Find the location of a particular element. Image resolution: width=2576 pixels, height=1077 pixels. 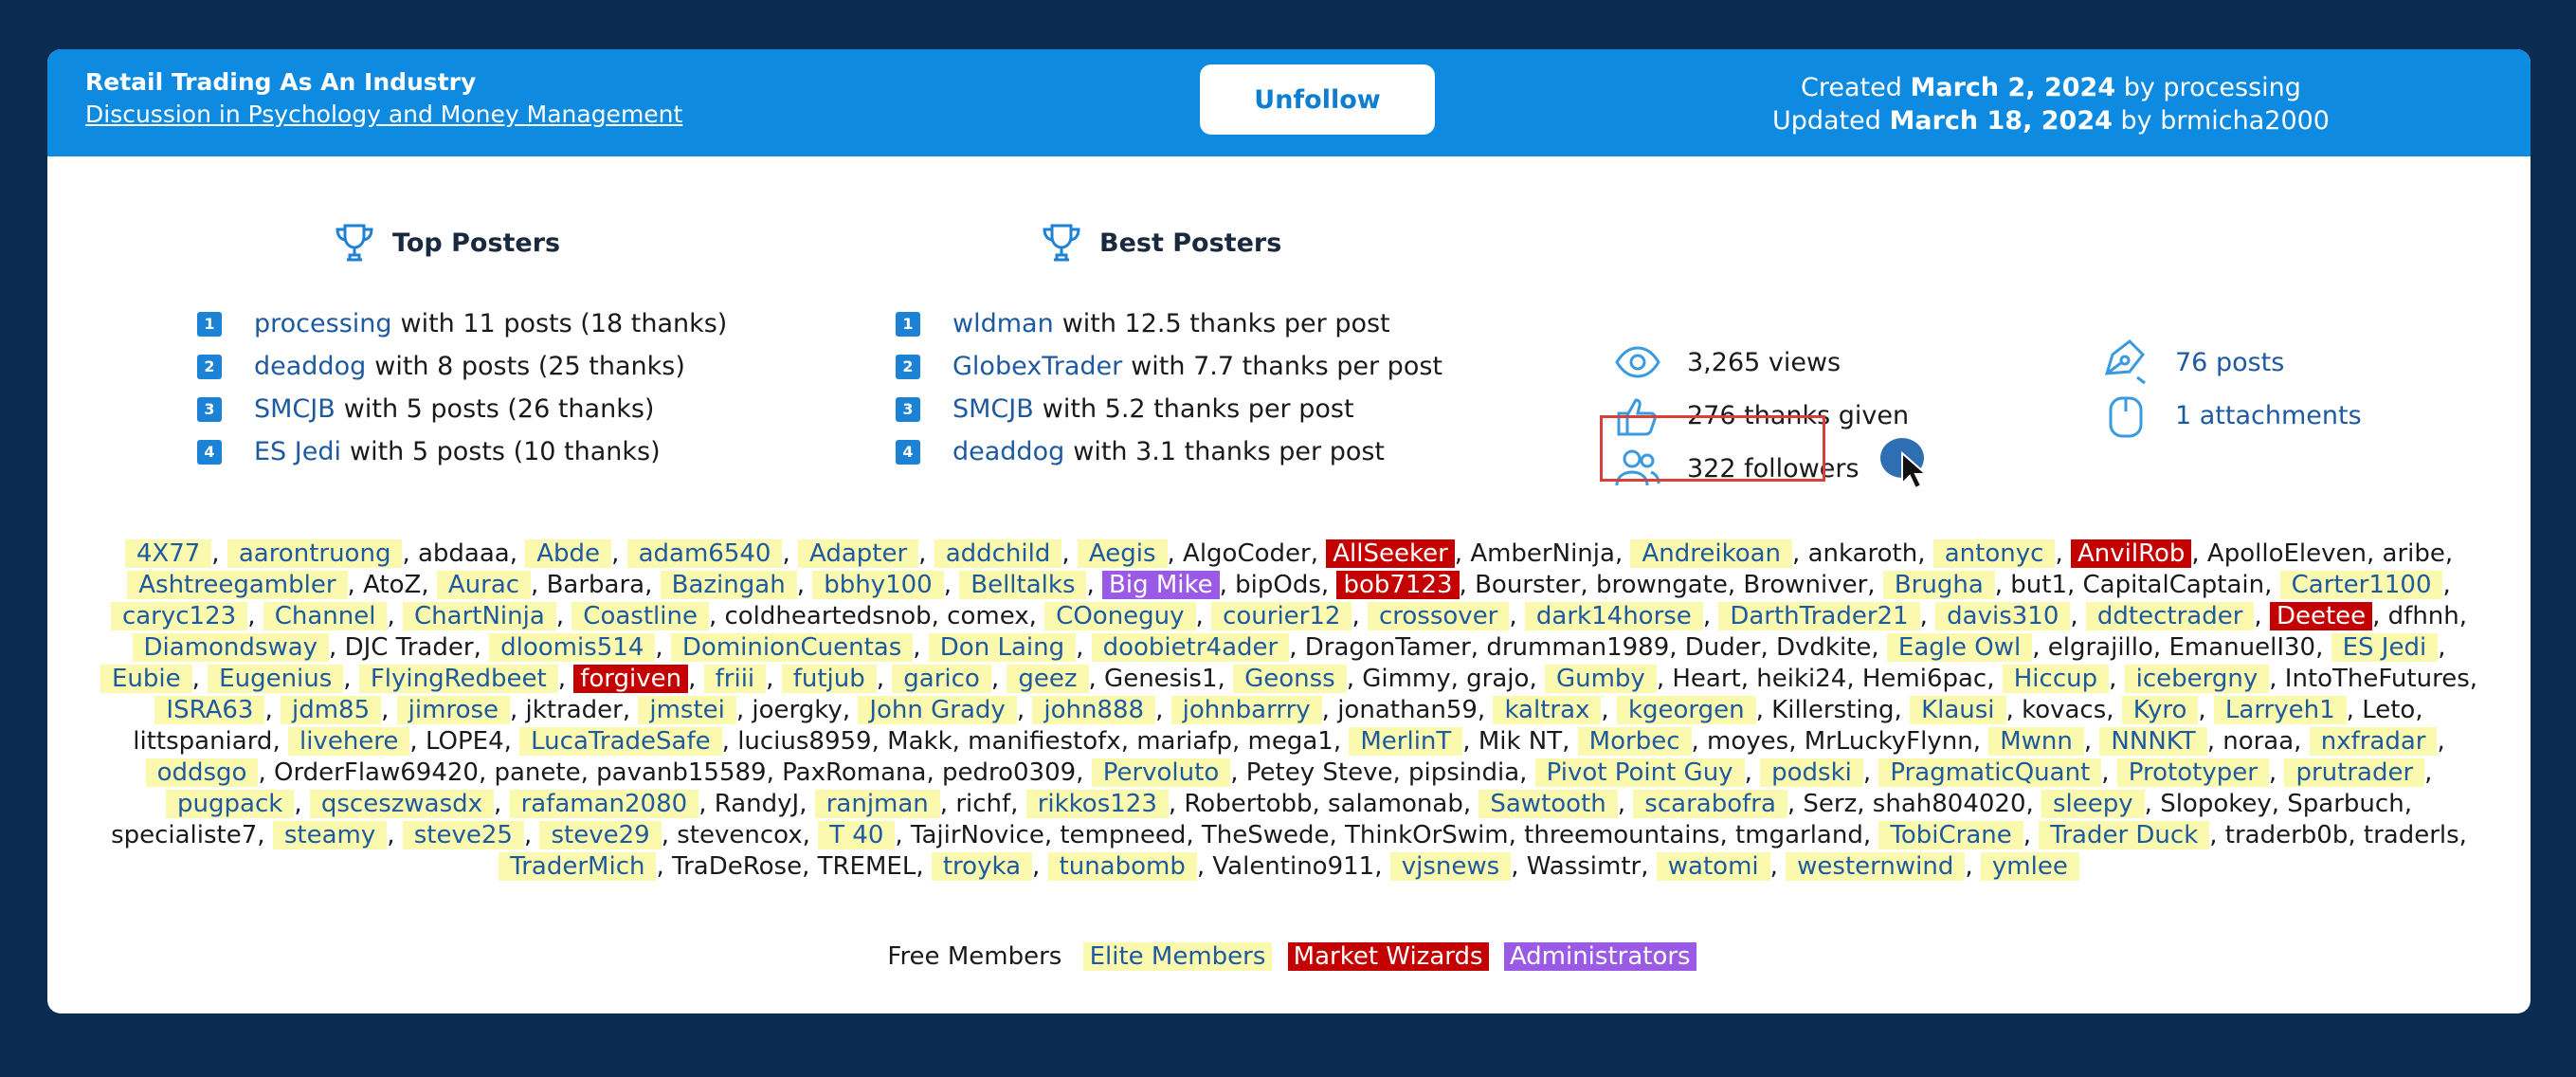

member-link: Petey Steve is located at coordinates (1319, 772).